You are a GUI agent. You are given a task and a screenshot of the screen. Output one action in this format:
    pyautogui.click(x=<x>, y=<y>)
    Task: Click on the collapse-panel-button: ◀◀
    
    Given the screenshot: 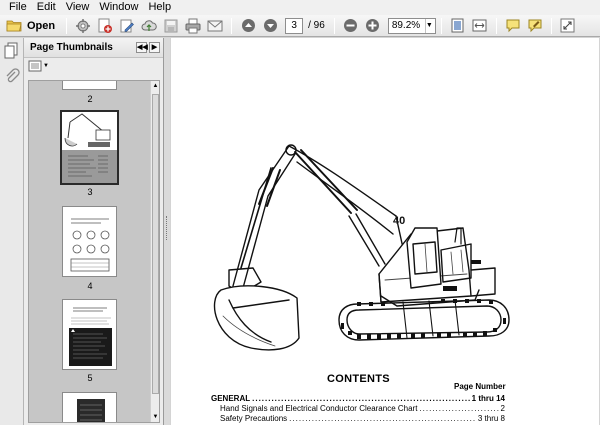 What is the action you would take?
    pyautogui.click(x=142, y=47)
    